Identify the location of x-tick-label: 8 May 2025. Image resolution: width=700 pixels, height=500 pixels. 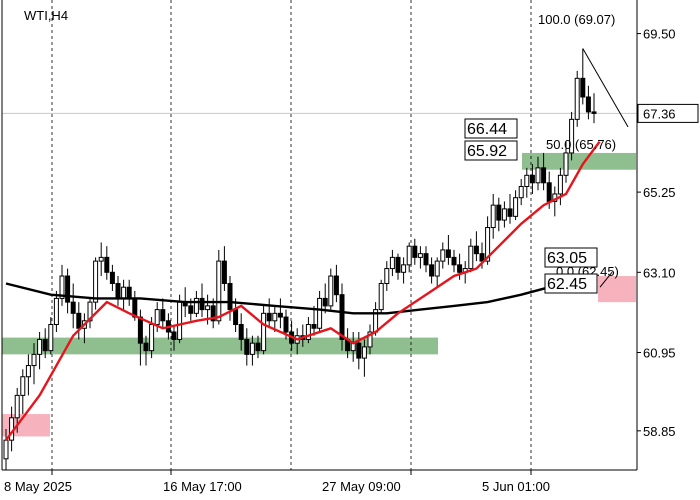
(38, 486).